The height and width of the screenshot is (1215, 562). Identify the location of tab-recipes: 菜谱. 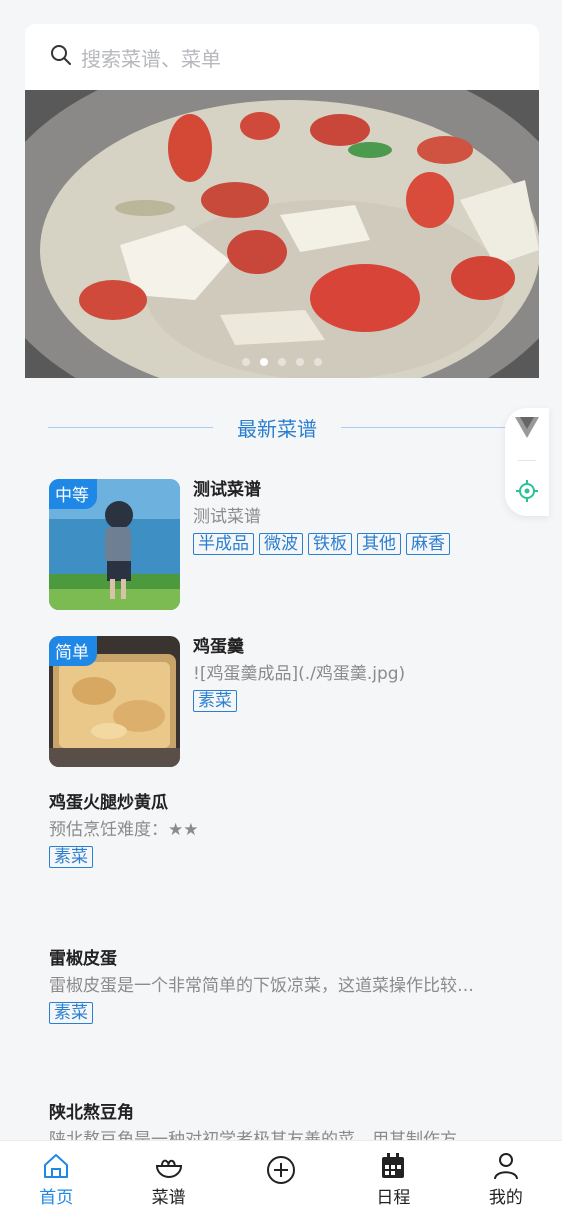
(168, 1178).